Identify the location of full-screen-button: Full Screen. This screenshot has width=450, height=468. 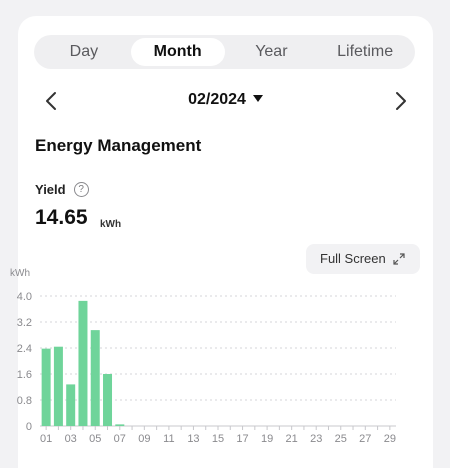
(363, 259).